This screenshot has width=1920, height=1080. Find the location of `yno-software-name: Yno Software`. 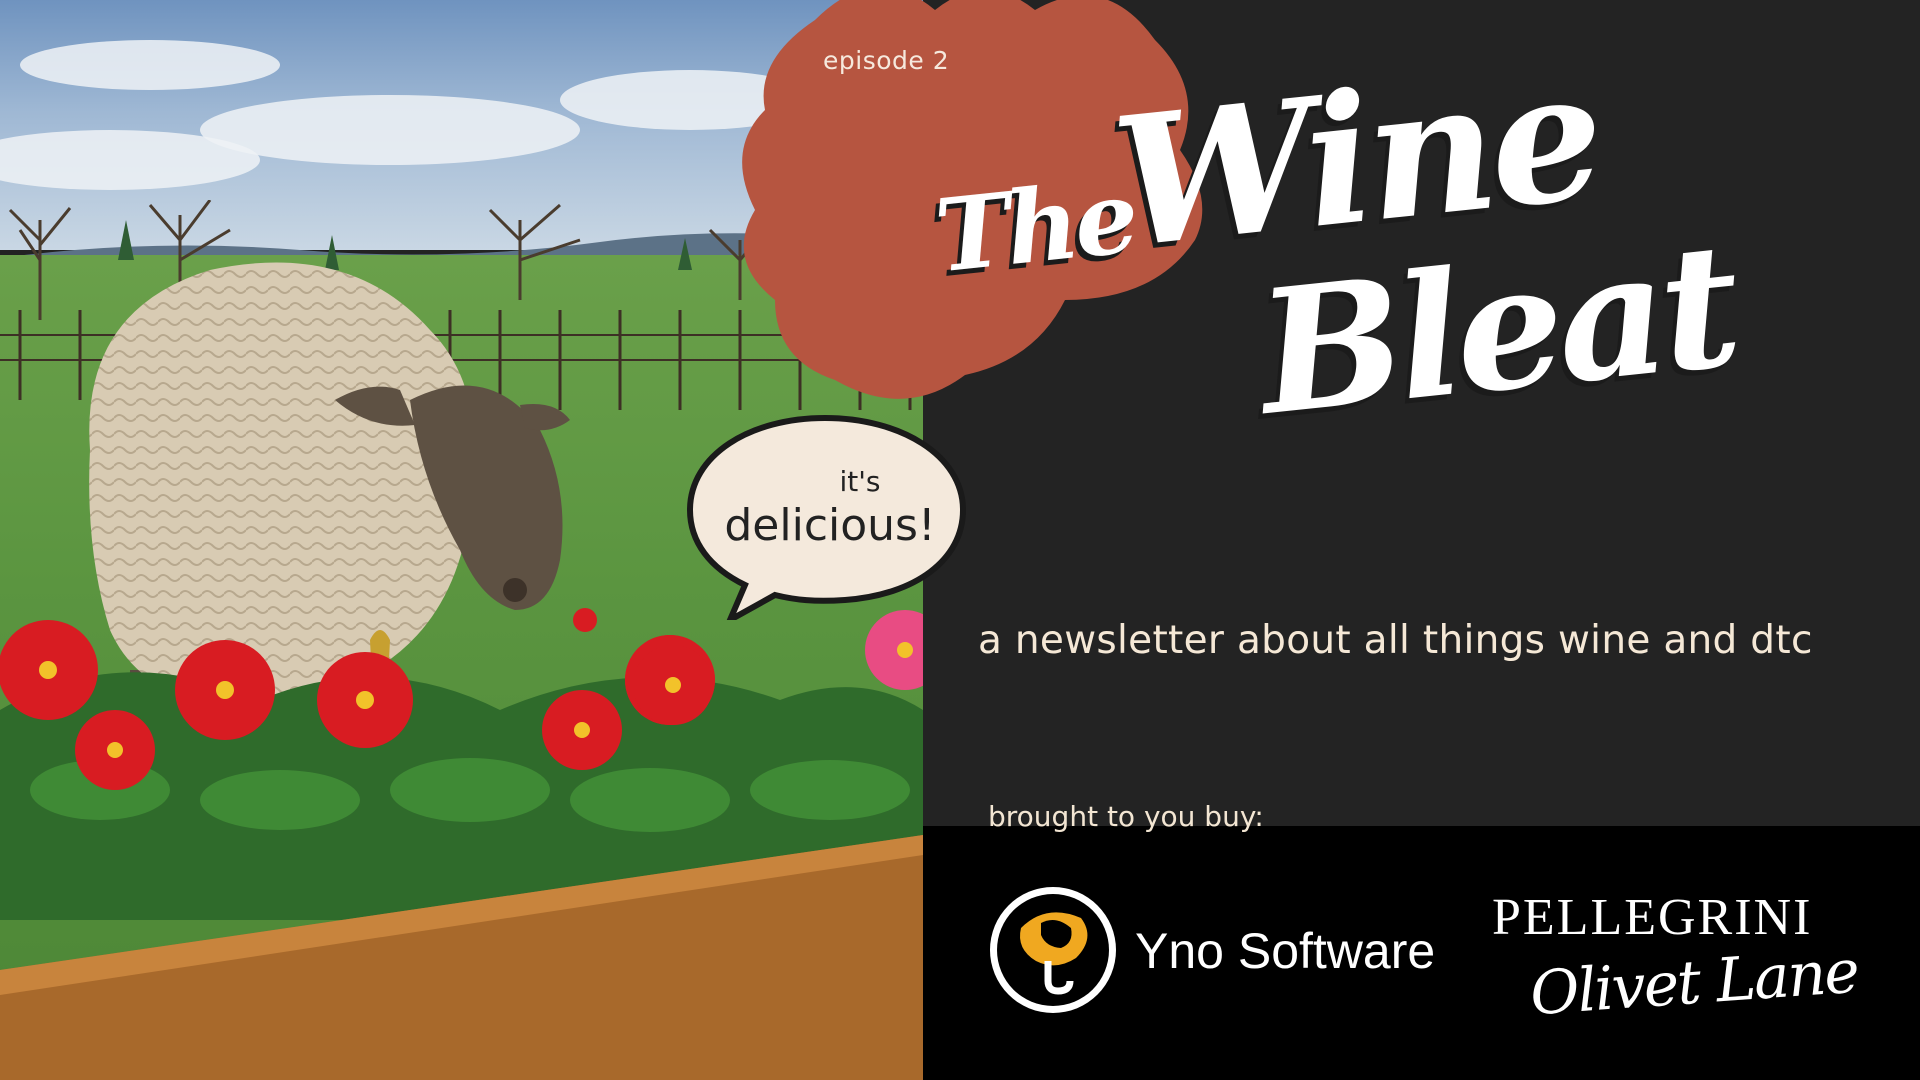

yno-software-name: Yno Software is located at coordinates (1285, 951).